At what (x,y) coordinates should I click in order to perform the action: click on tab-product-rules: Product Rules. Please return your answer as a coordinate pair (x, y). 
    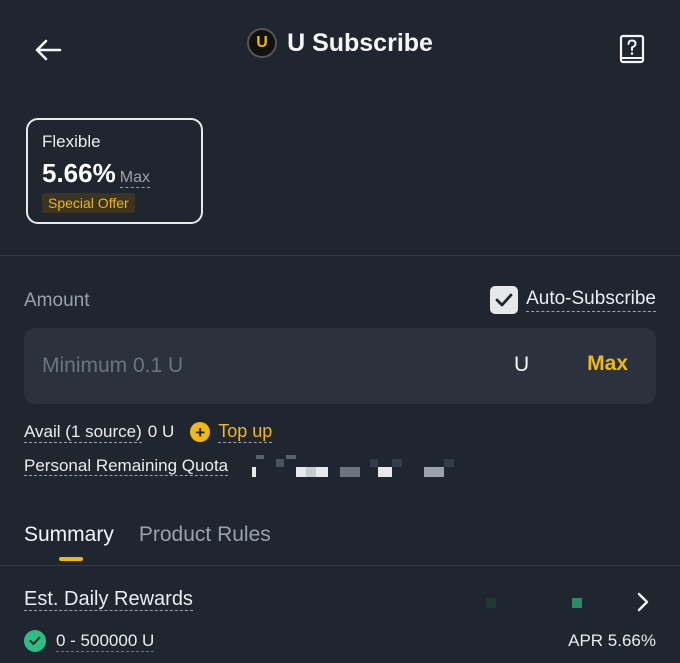
    Looking at the image, I should click on (205, 542).